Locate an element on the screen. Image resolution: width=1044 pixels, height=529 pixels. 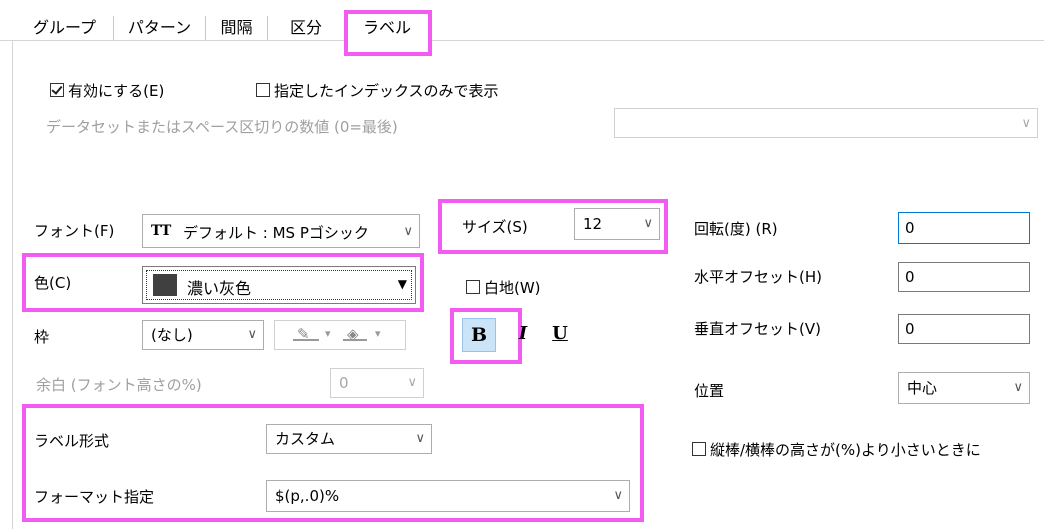
frame-combo: (なし) ∨ is located at coordinates (203, 335).